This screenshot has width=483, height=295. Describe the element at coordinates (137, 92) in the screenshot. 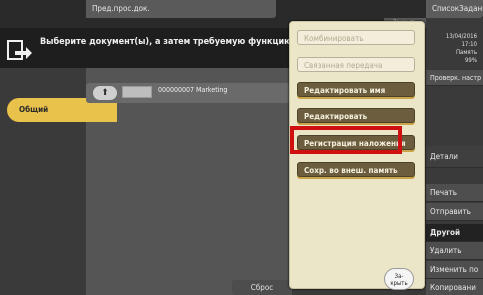

I see `user-box-icon` at that location.